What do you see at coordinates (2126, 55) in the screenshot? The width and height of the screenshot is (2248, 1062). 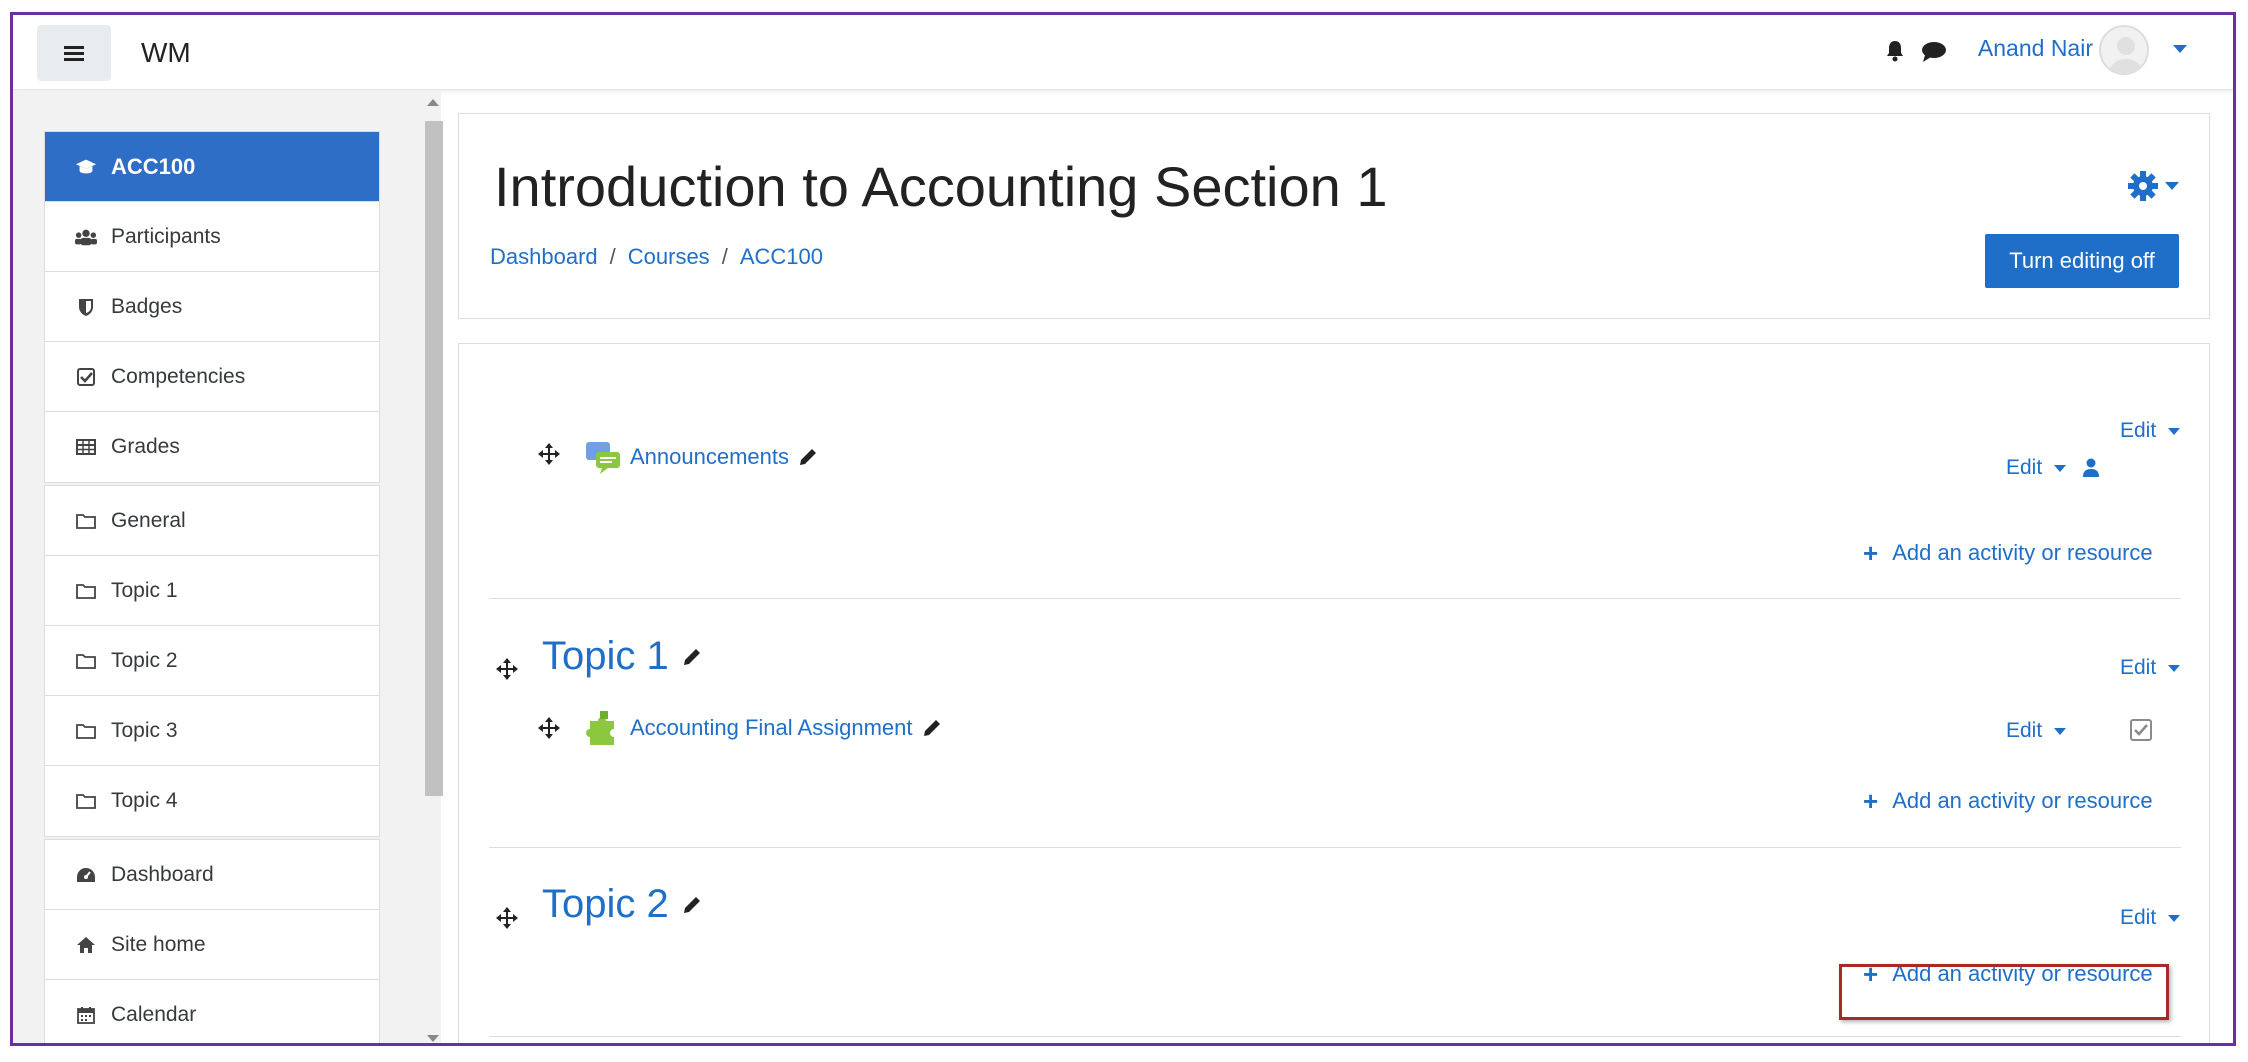 I see `user-silhouette-icon` at bounding box center [2126, 55].